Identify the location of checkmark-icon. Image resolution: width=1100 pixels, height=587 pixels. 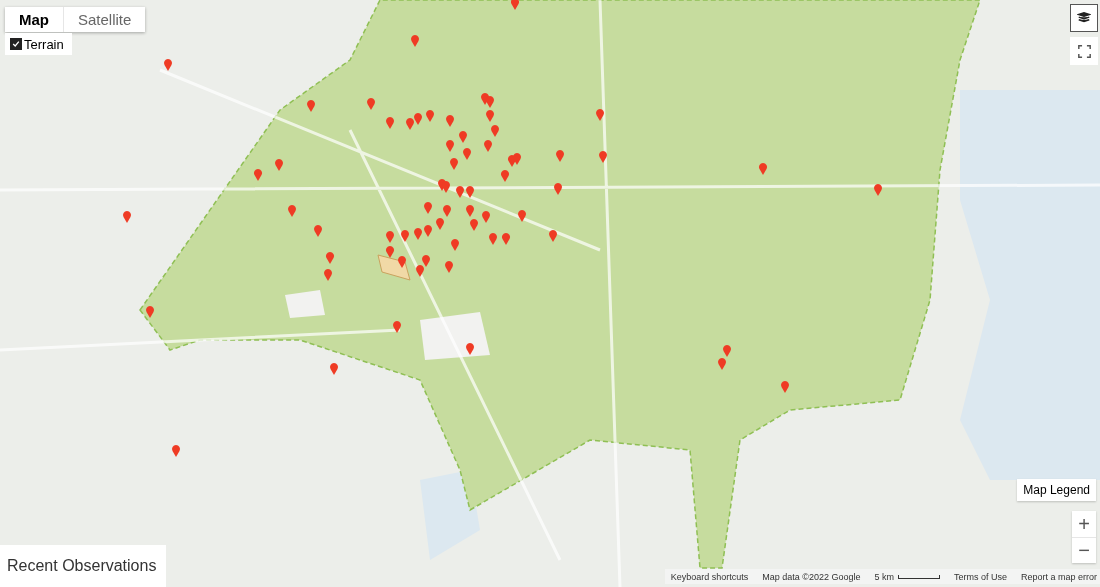
(16, 44).